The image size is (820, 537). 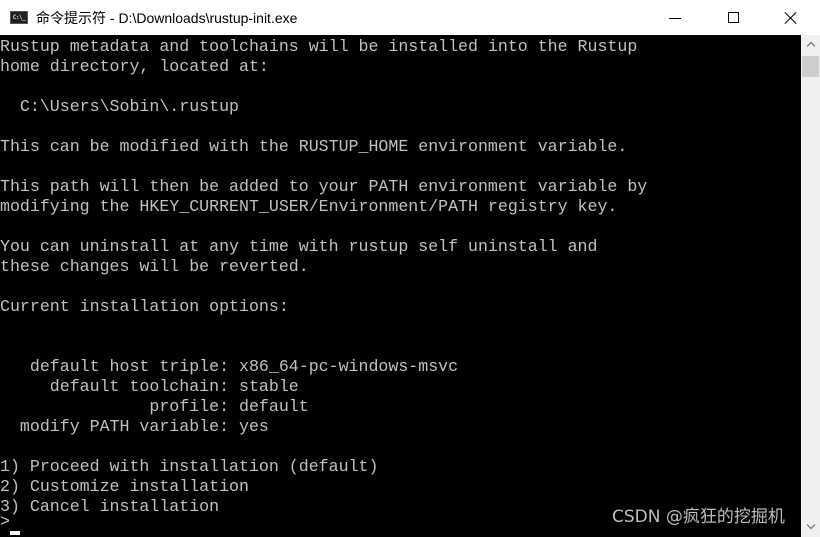 What do you see at coordinates (698, 517) in the screenshot?
I see `watermark: CSDN @疯狂的挖掘机` at bounding box center [698, 517].